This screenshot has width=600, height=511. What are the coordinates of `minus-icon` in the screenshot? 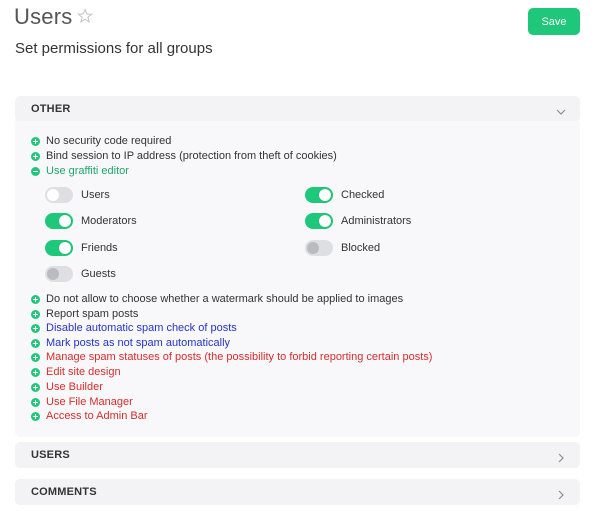 It's located at (35, 171).